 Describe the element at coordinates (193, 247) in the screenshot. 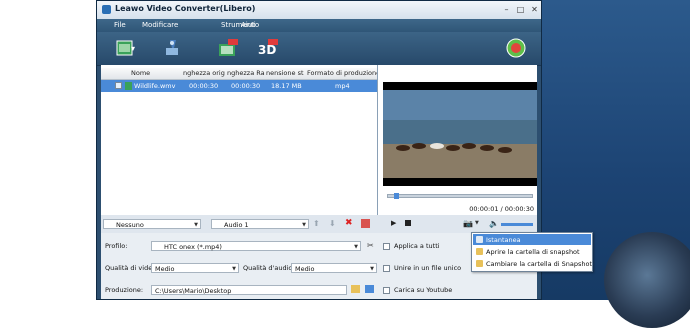

I see `profile-value: HTC onex (*.mp4)` at that location.